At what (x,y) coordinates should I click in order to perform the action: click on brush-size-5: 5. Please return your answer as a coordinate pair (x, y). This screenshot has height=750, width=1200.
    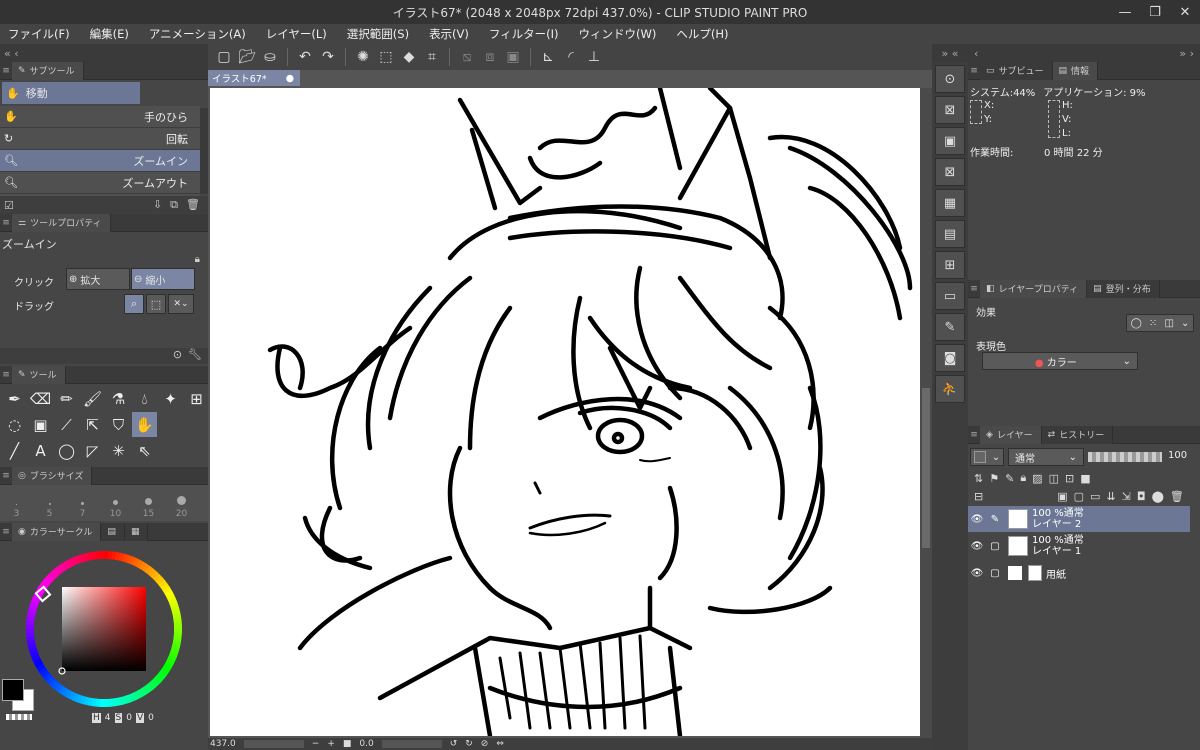
    Looking at the image, I should click on (49, 503).